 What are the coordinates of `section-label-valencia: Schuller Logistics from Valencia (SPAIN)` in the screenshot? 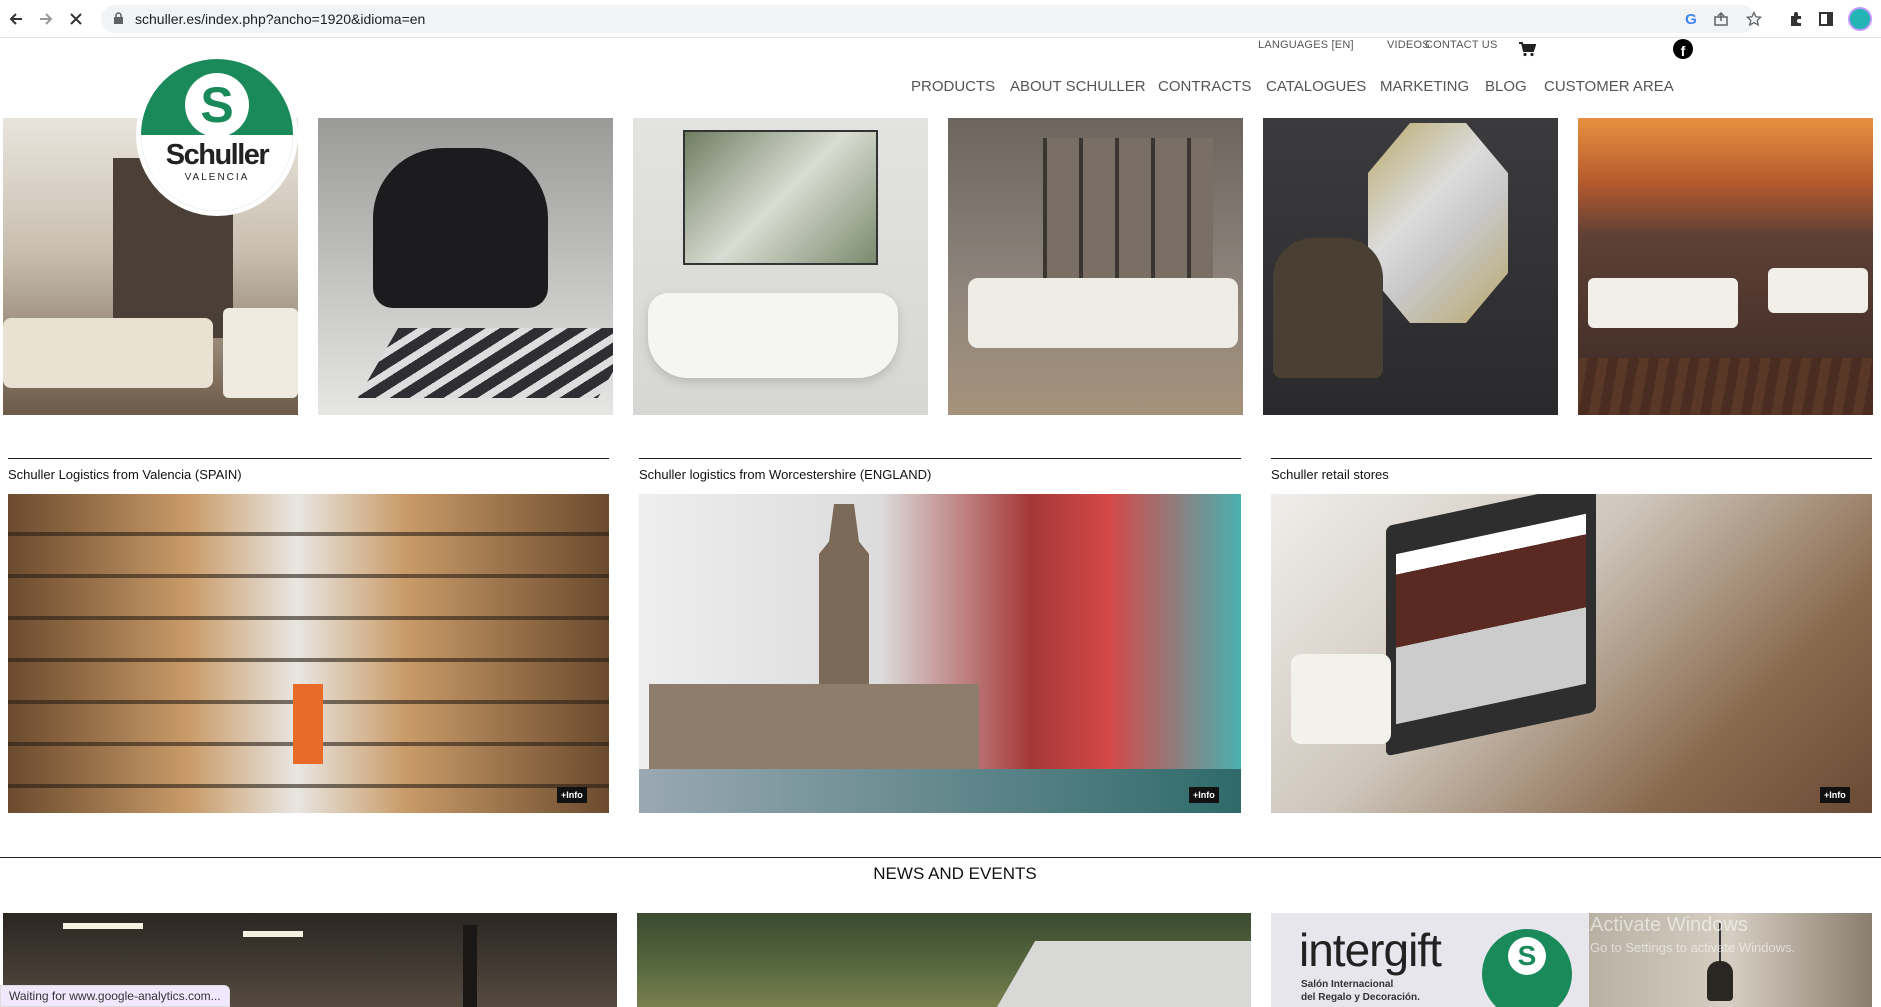 It's located at (125, 474).